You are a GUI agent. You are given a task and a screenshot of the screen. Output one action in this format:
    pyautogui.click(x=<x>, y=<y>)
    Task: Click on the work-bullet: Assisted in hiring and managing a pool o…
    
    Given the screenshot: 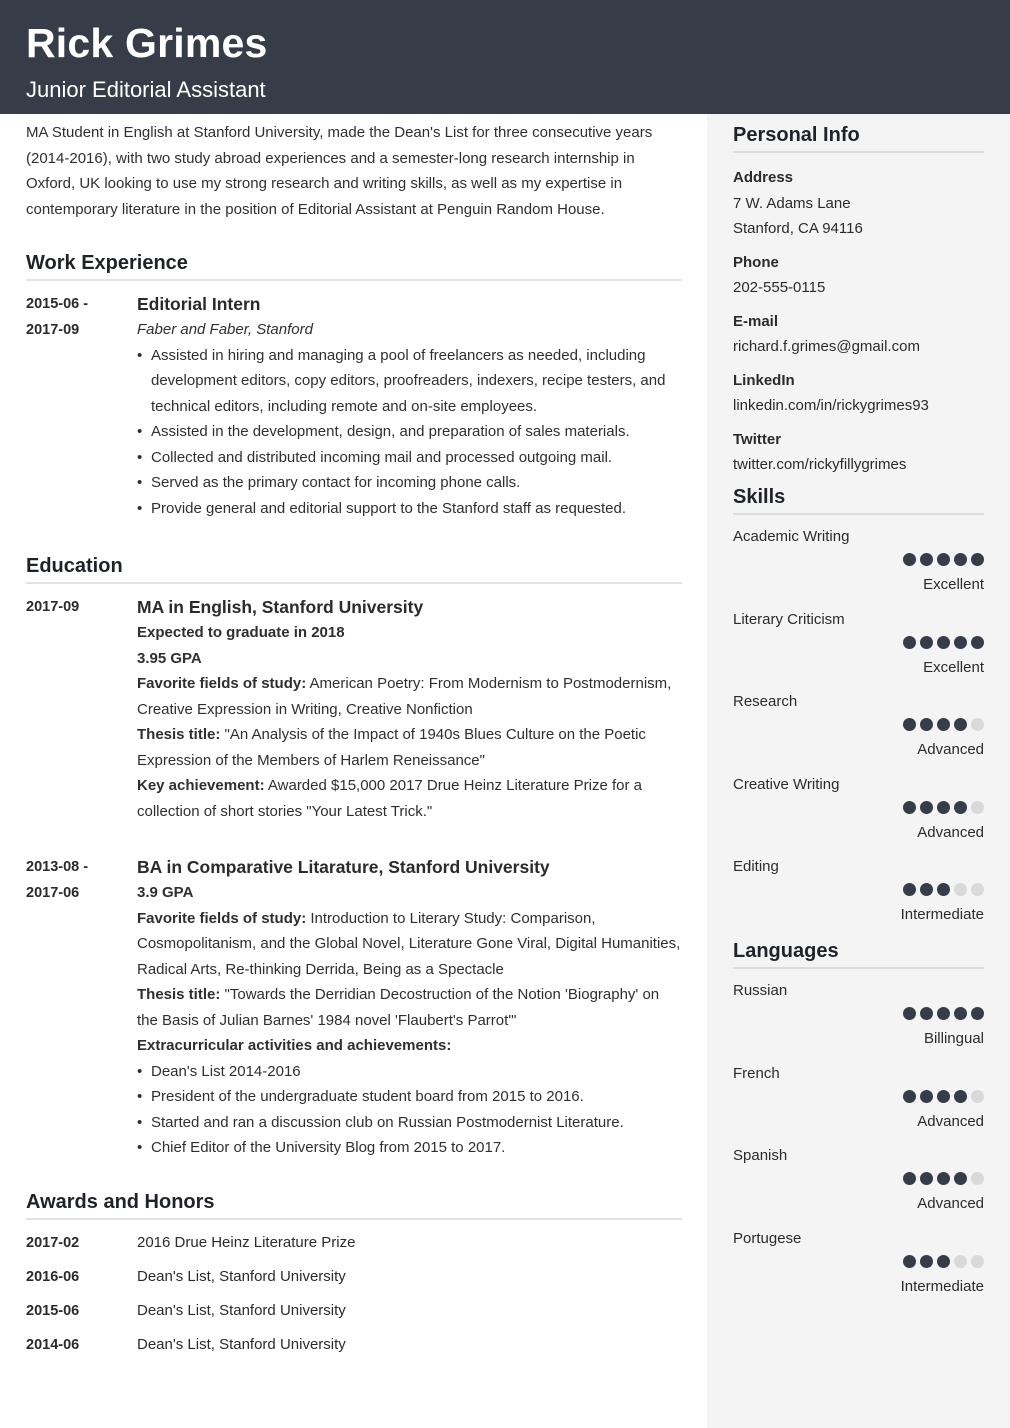 What is the action you would take?
    pyautogui.click(x=409, y=381)
    